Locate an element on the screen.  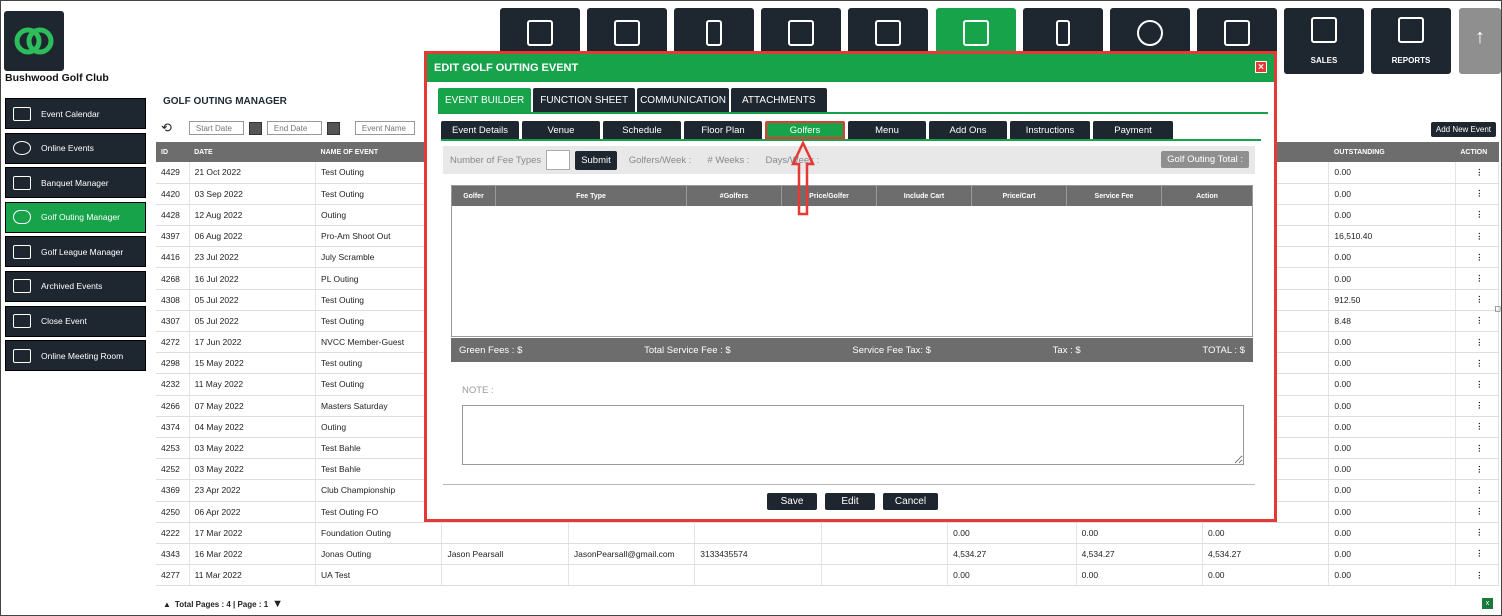
page-down-icon: ▼ is located at coordinates (277, 604).